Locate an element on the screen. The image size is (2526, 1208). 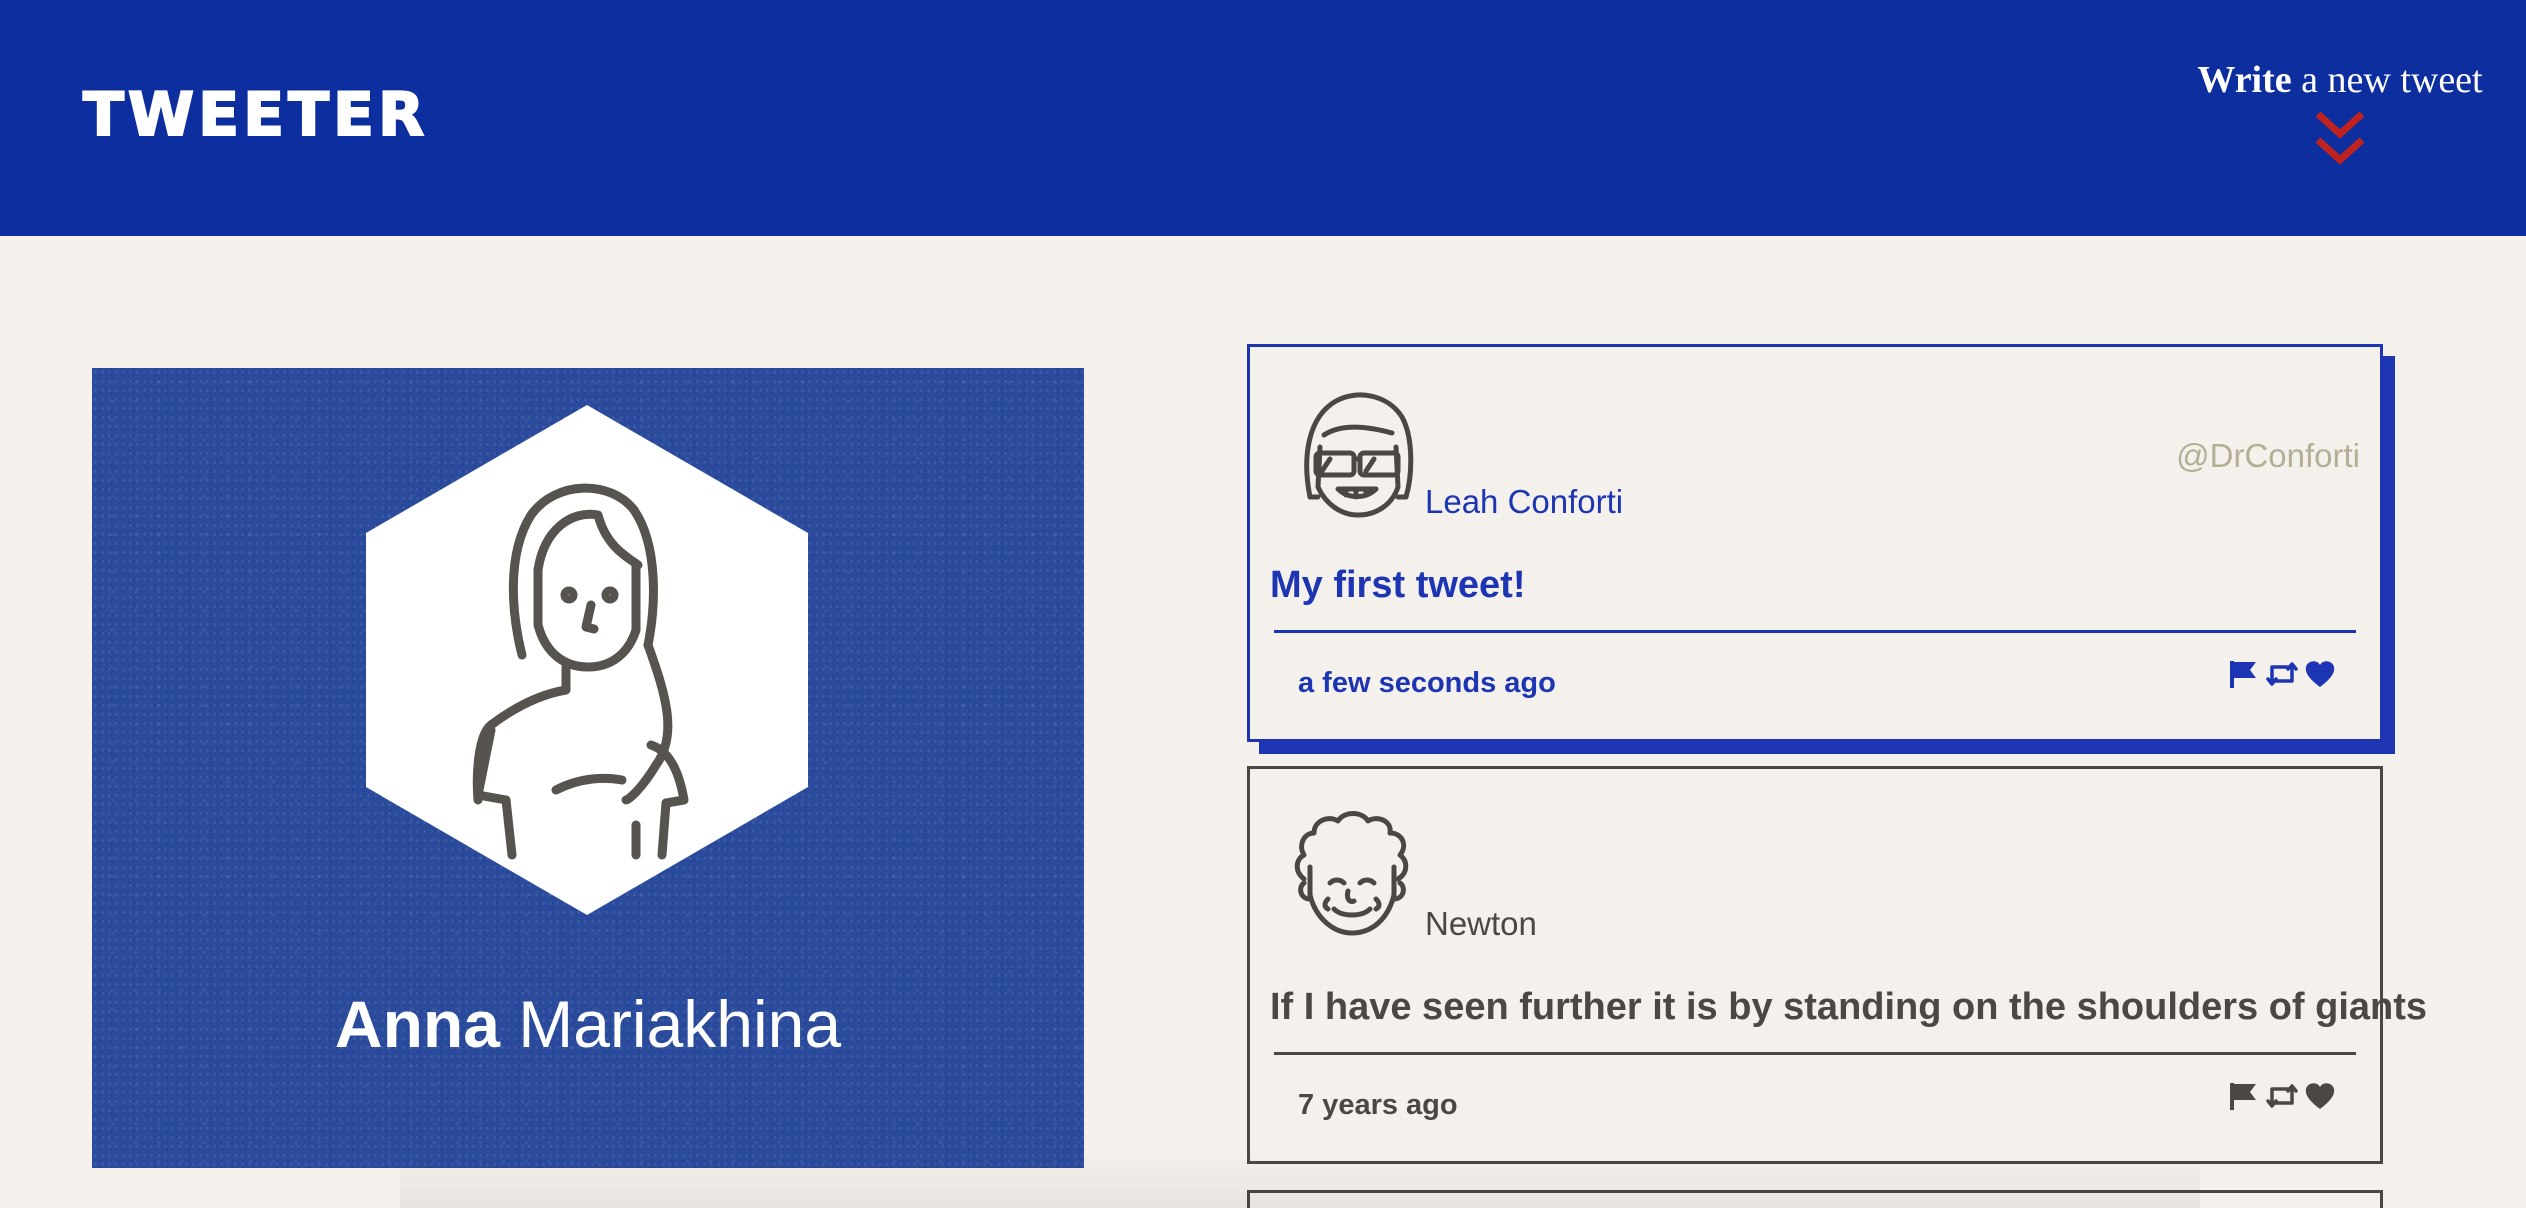
tweet-handle: @DrConforti is located at coordinates (2268, 455).